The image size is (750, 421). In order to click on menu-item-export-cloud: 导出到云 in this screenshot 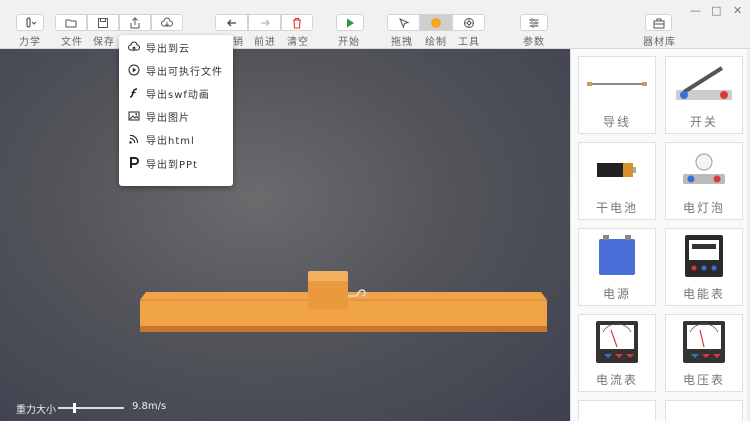, I will do `click(176, 47)`.